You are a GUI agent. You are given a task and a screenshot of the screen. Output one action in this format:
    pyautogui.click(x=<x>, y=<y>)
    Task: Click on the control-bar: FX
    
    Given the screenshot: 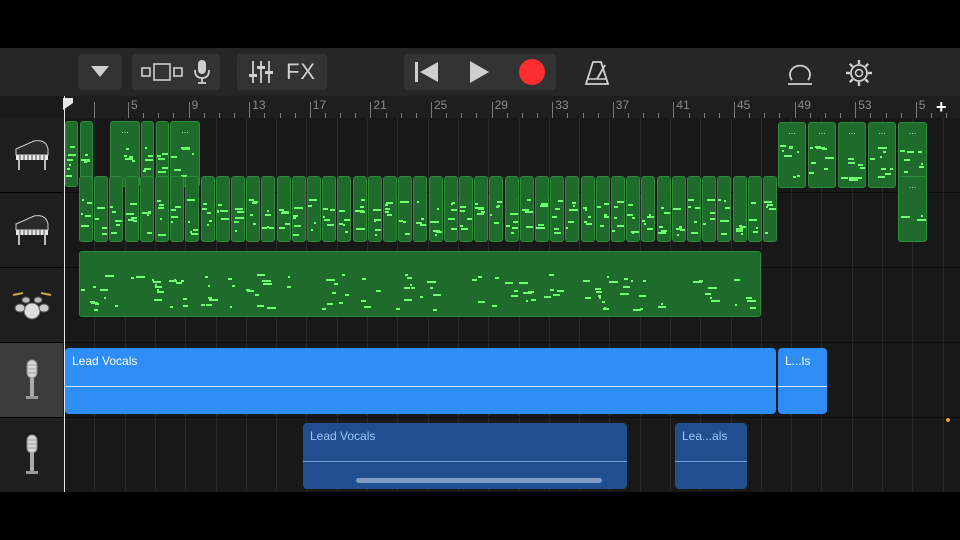 What is the action you would take?
    pyautogui.click(x=480, y=72)
    